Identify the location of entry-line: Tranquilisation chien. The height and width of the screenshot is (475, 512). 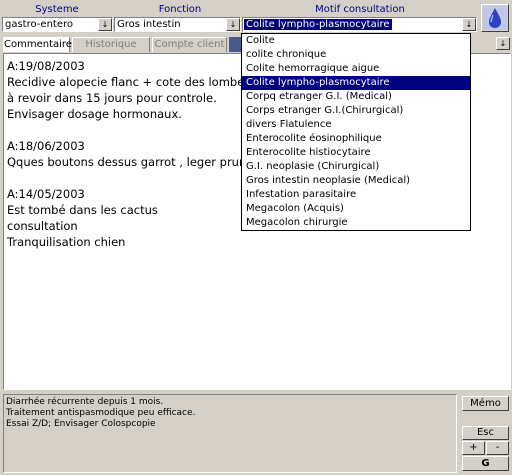
(66, 242).